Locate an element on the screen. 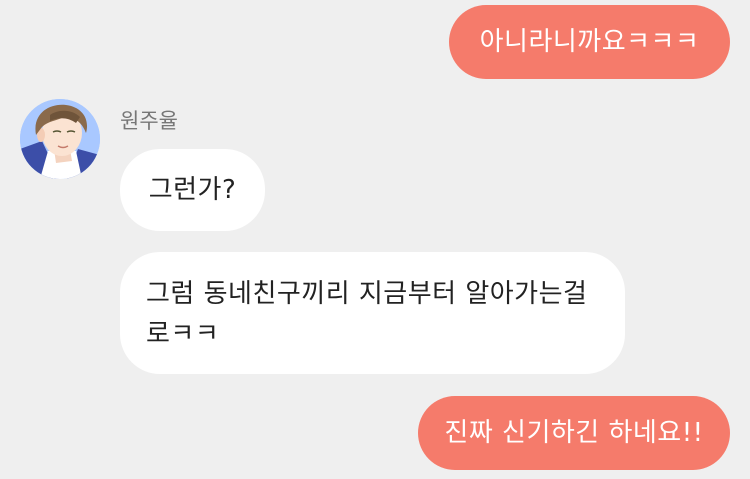 This screenshot has width=750, height=479. outgoing-message-bubble: 진짜 신기하긴 하네요!! is located at coordinates (574, 433).